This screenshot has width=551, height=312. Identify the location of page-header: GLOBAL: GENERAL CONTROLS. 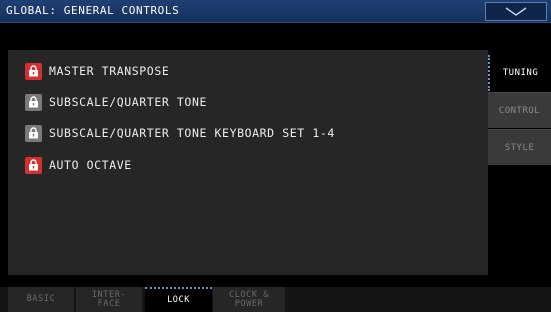
(275, 11).